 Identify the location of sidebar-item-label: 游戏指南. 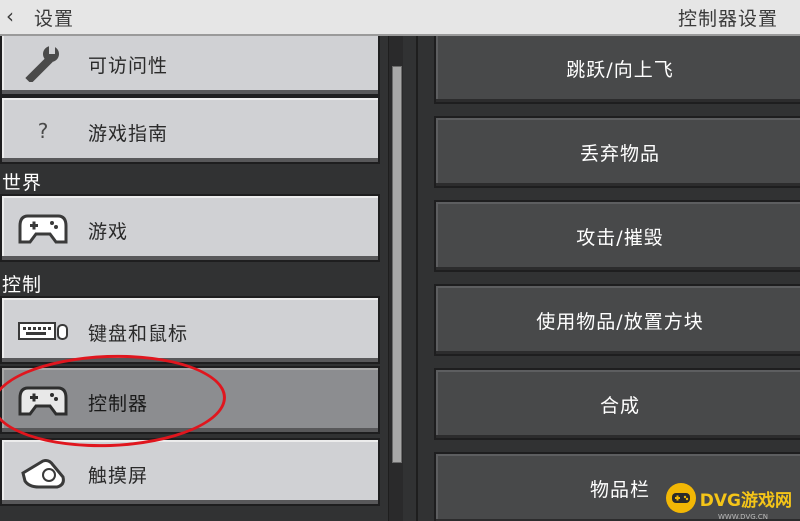
(128, 134).